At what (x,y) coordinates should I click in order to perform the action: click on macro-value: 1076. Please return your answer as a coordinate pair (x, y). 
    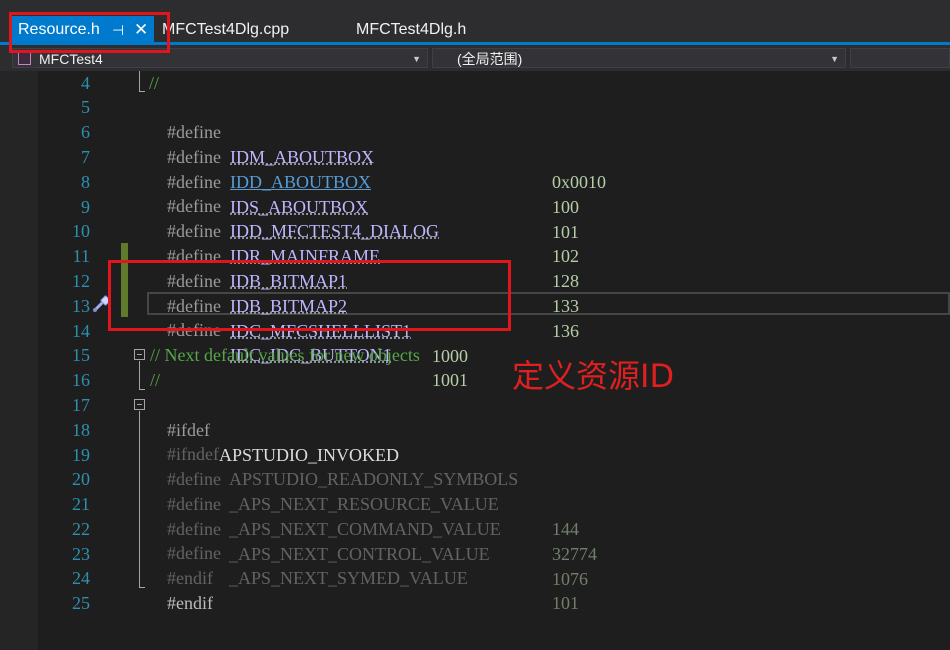
    Looking at the image, I should click on (570, 579).